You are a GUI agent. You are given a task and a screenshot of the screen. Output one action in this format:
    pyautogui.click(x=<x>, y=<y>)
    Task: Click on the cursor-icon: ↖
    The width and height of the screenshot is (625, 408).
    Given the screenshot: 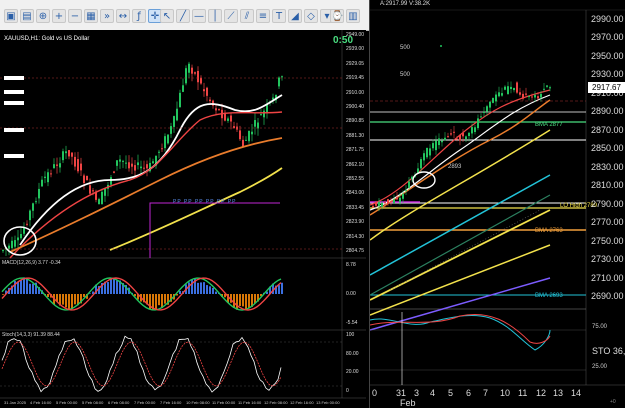 What is the action you would take?
    pyautogui.click(x=167, y=16)
    